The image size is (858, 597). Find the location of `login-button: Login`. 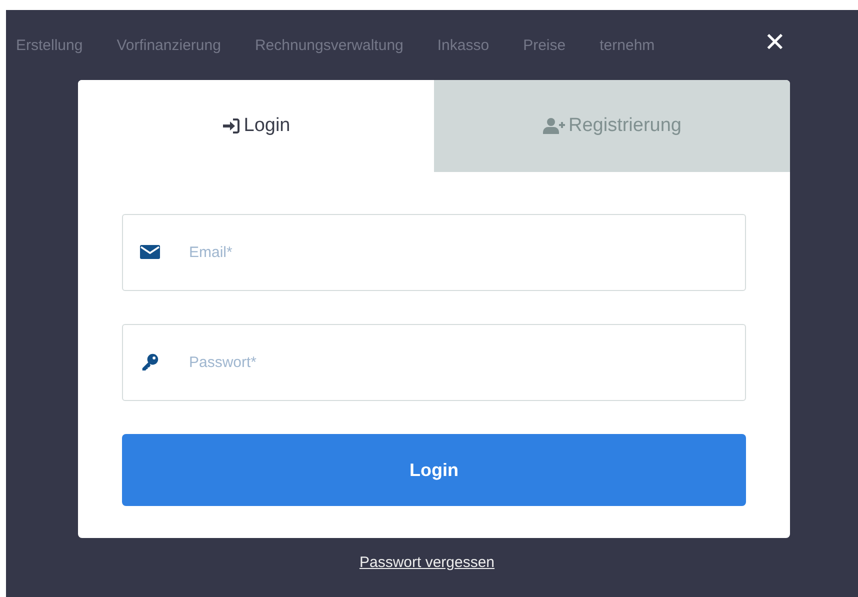

login-button: Login is located at coordinates (434, 470).